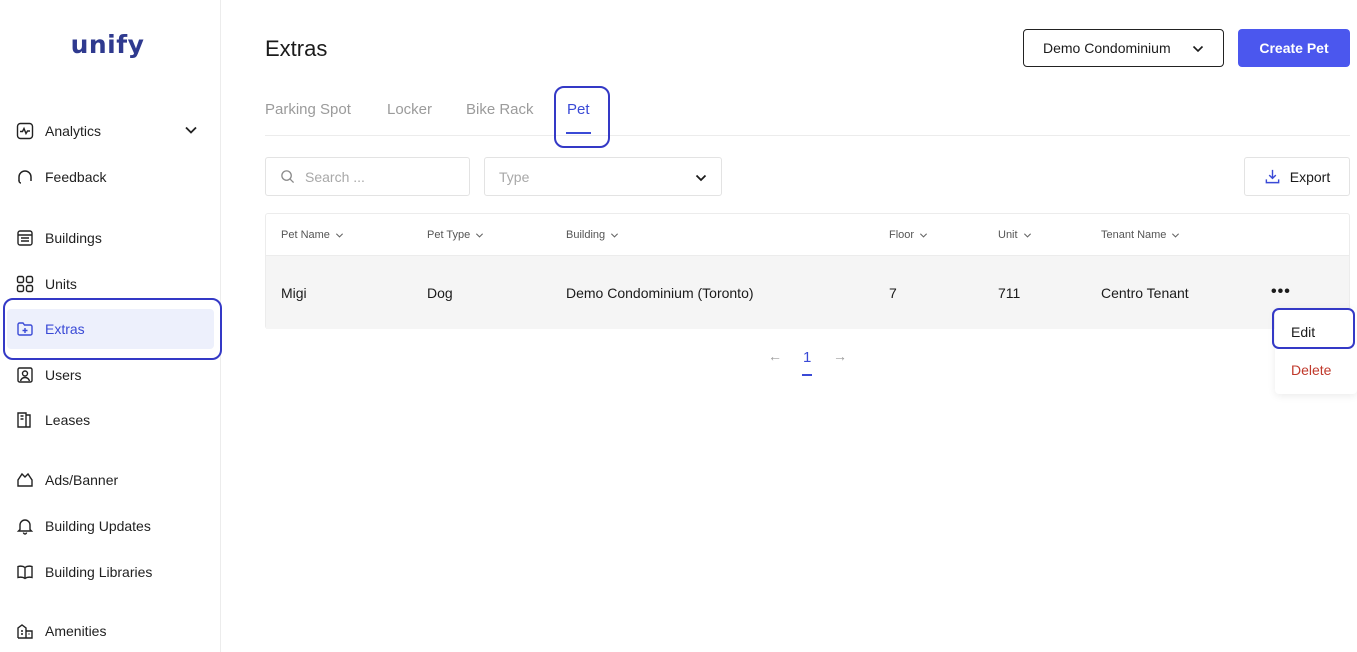 Image resolution: width=1357 pixels, height=652 pixels. Describe the element at coordinates (514, 176) in the screenshot. I see `type-select-placeholder: Type` at that location.